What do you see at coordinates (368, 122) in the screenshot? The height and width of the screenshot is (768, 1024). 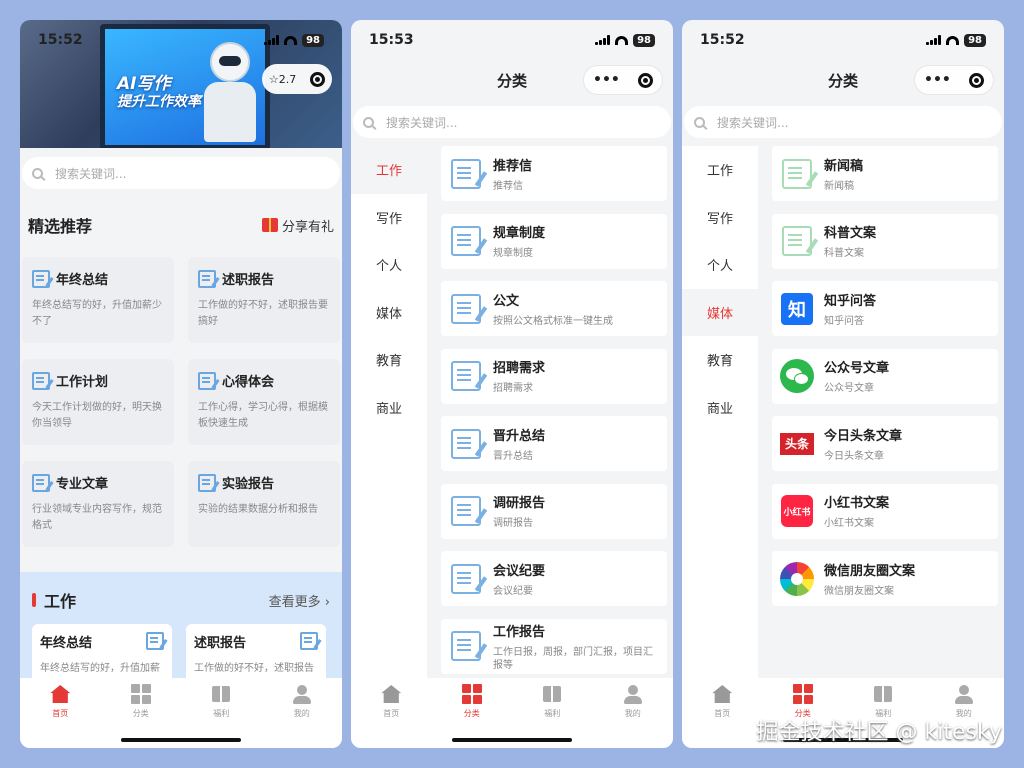 I see `search-icon` at bounding box center [368, 122].